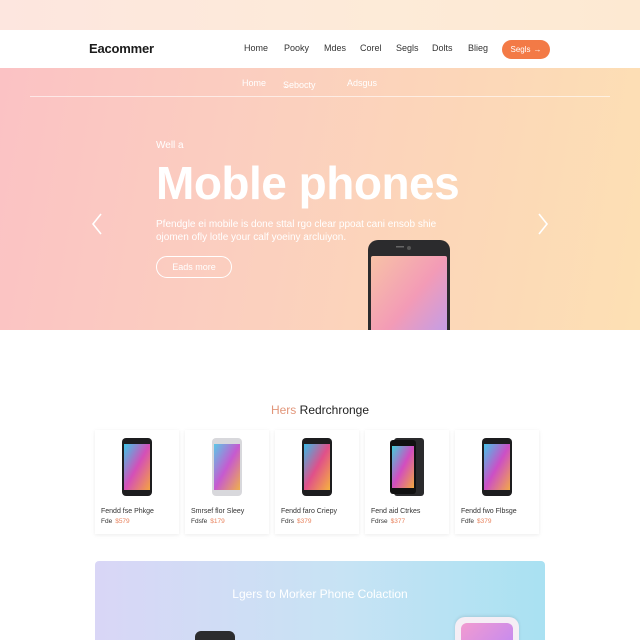  I want to click on collection-promo-banner: Lgers to Morker Phone Colaction, so click(320, 600).